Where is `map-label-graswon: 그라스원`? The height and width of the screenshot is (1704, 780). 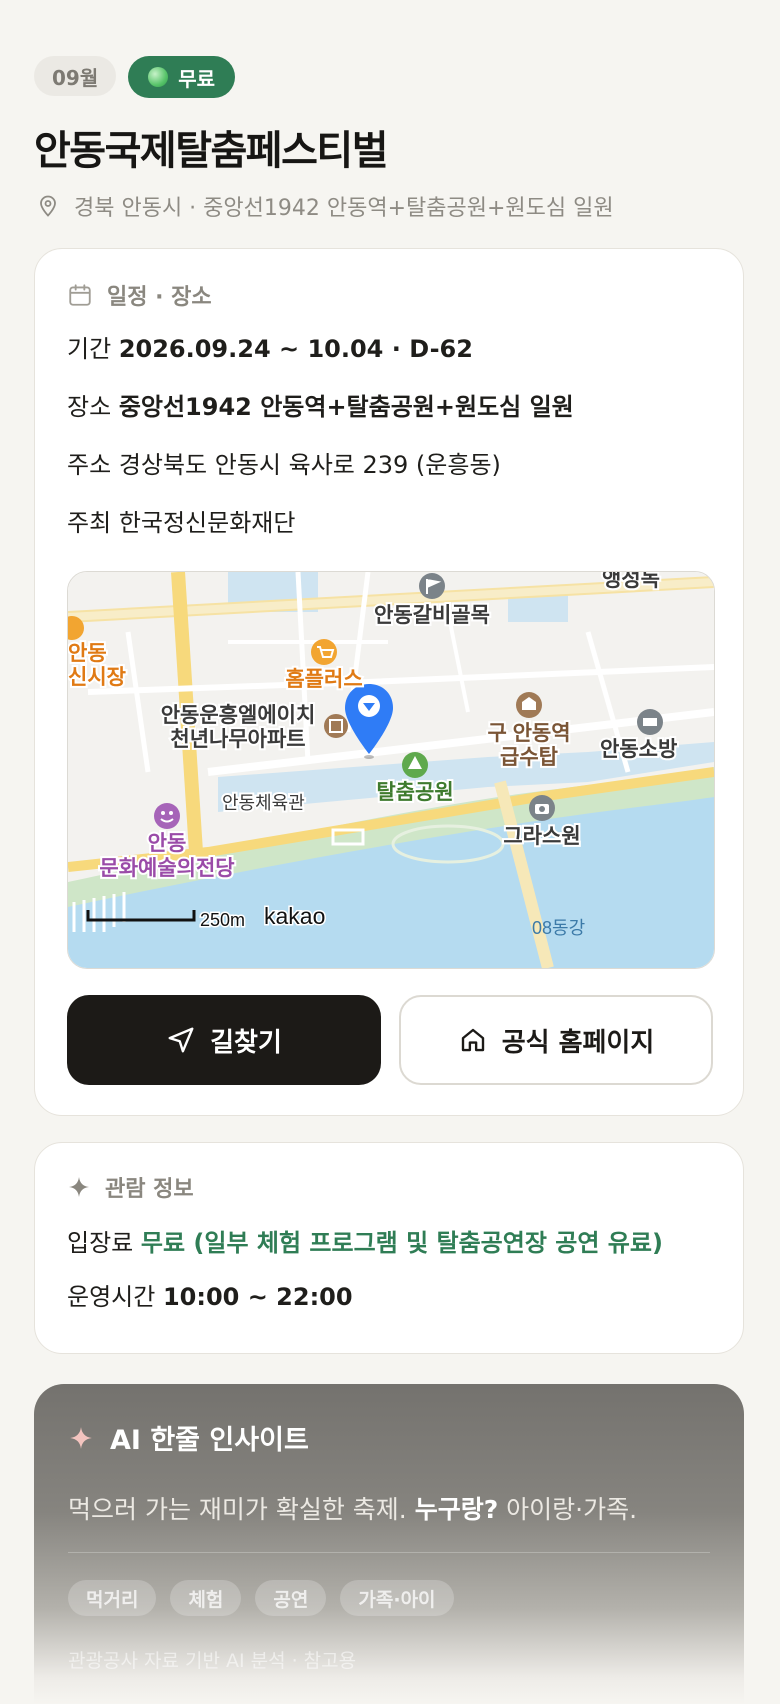 map-label-graswon: 그라스원 is located at coordinates (541, 836).